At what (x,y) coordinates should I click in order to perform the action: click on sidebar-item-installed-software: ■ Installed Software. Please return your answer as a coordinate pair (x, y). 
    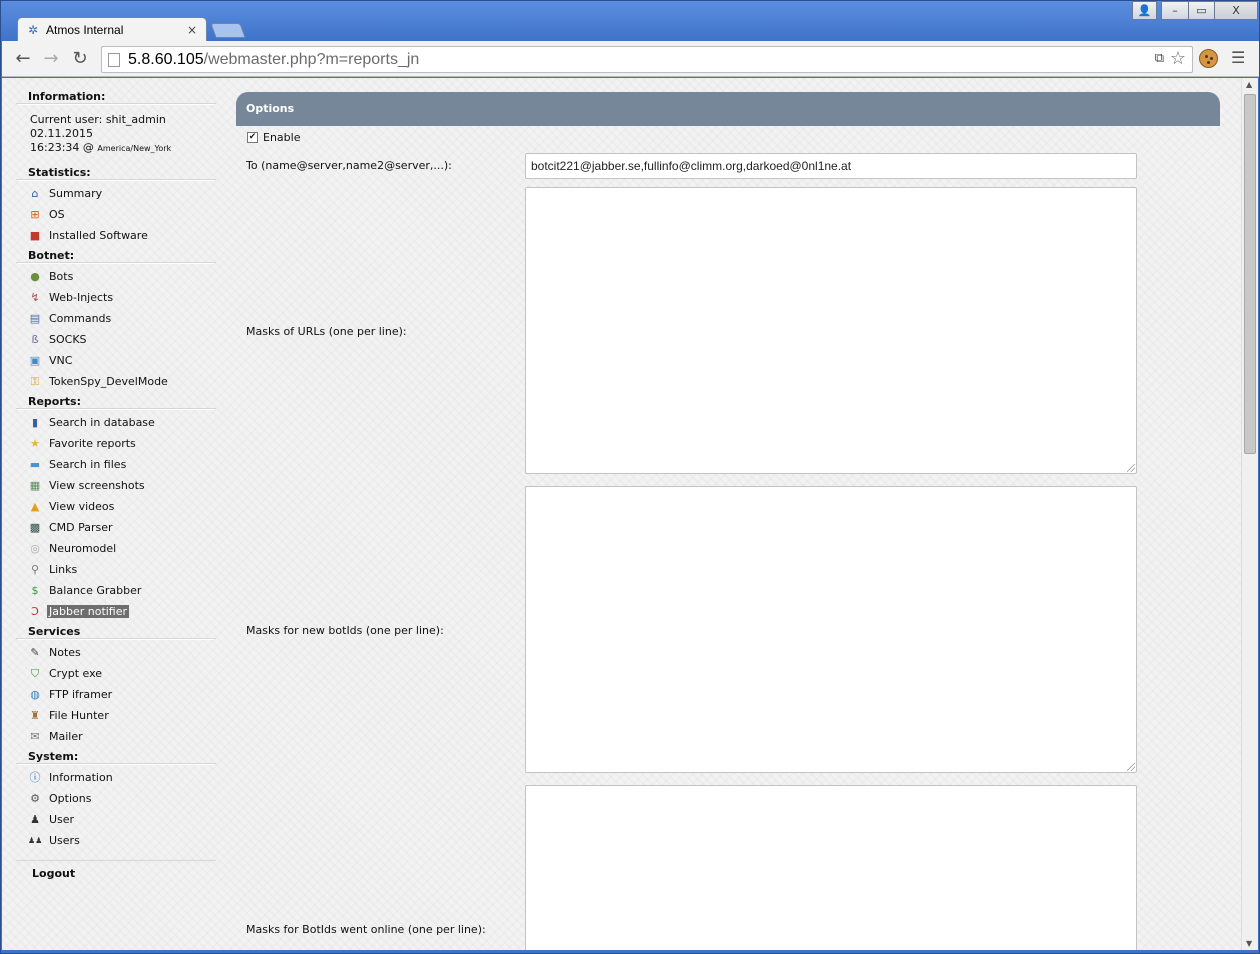
    Looking at the image, I should click on (116, 235).